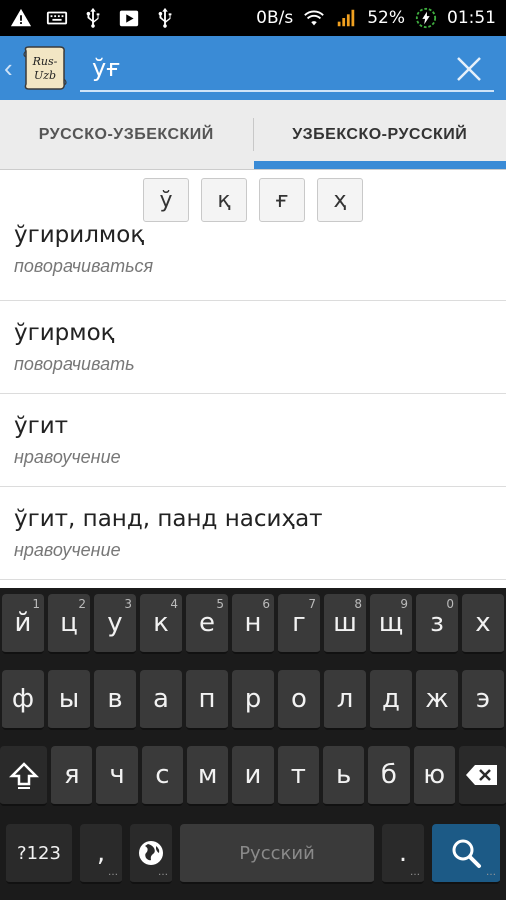 This screenshot has width=506, height=900. What do you see at coordinates (299, 700) in the screenshot?
I see `key: о` at bounding box center [299, 700].